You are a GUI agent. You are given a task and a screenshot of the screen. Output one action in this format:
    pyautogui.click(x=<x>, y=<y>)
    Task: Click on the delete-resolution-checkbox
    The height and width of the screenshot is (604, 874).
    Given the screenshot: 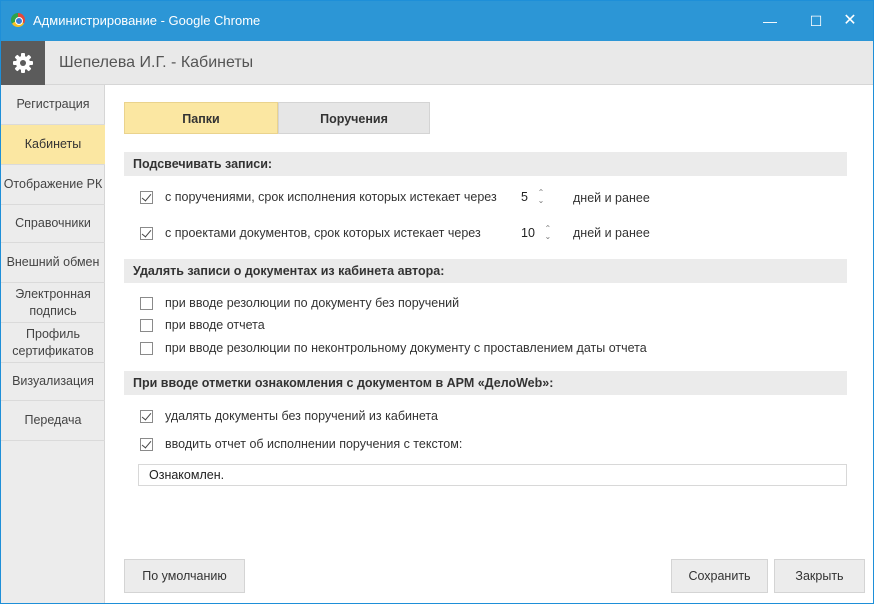 What is the action you would take?
    pyautogui.click(x=146, y=303)
    